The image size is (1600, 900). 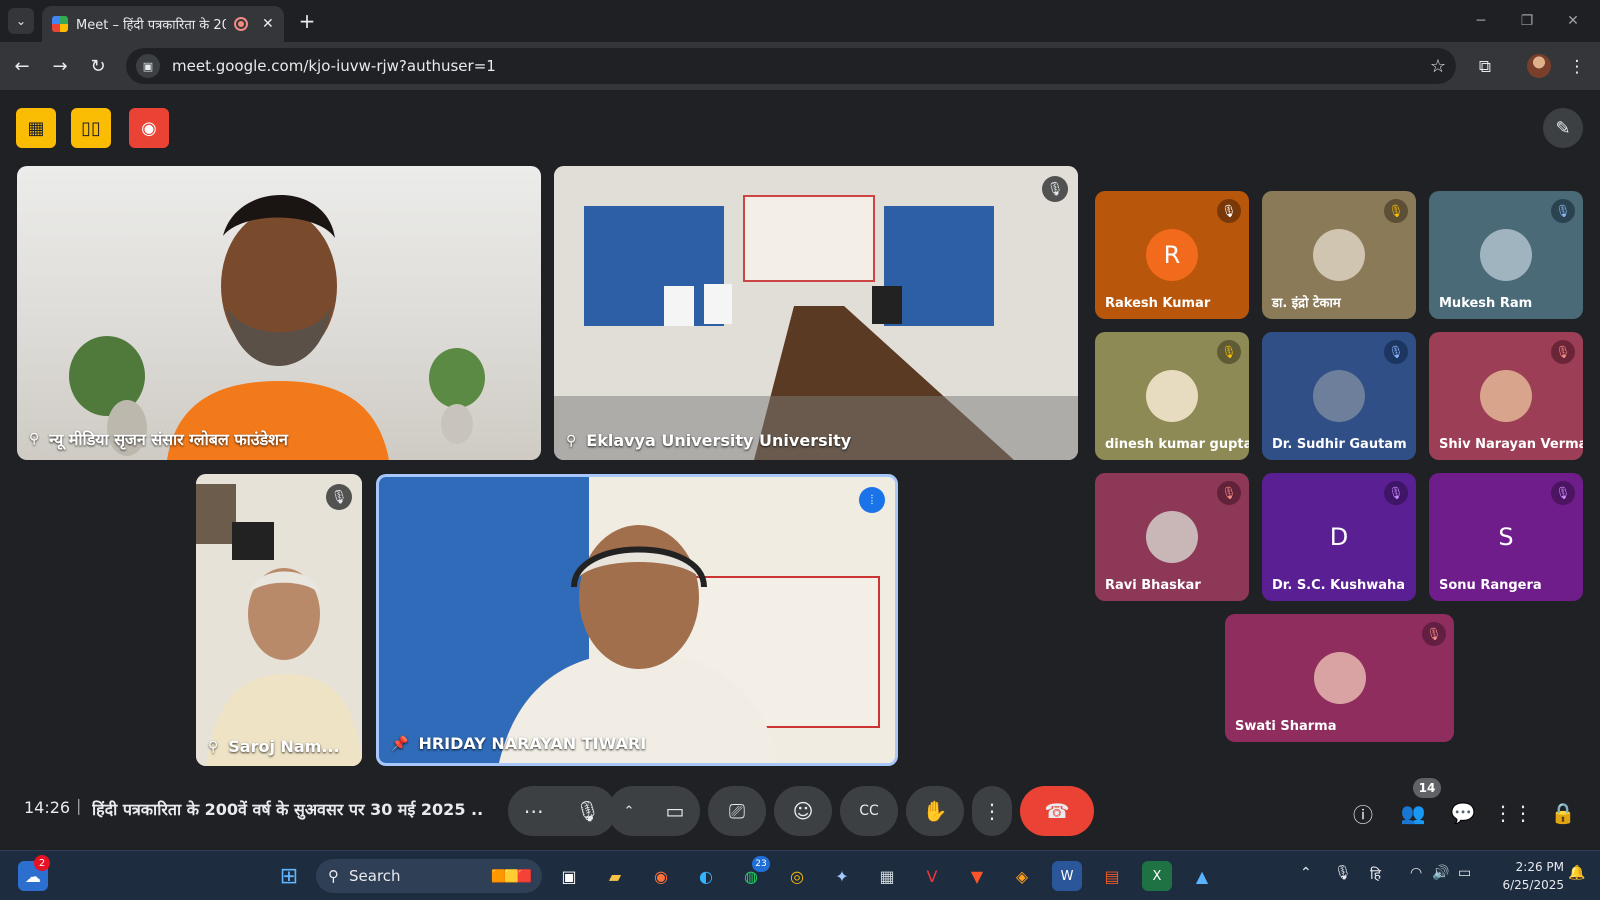 I want to click on video-tile-eklavya: 🎙 ⚲ Eklavya University University, so click(x=816, y=313).